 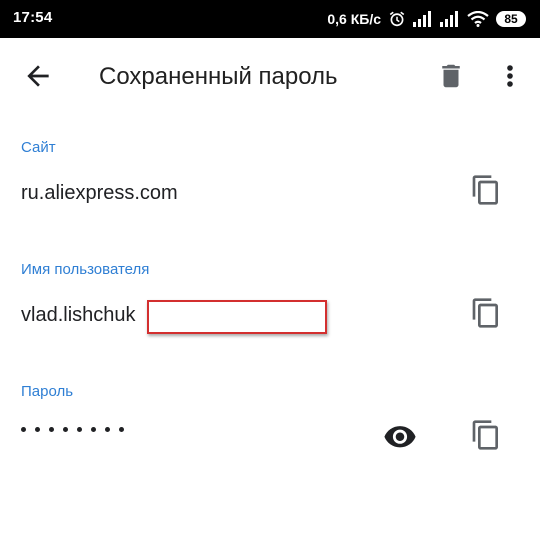 I want to click on site-value: ru.aliexpress.com, so click(x=99, y=193).